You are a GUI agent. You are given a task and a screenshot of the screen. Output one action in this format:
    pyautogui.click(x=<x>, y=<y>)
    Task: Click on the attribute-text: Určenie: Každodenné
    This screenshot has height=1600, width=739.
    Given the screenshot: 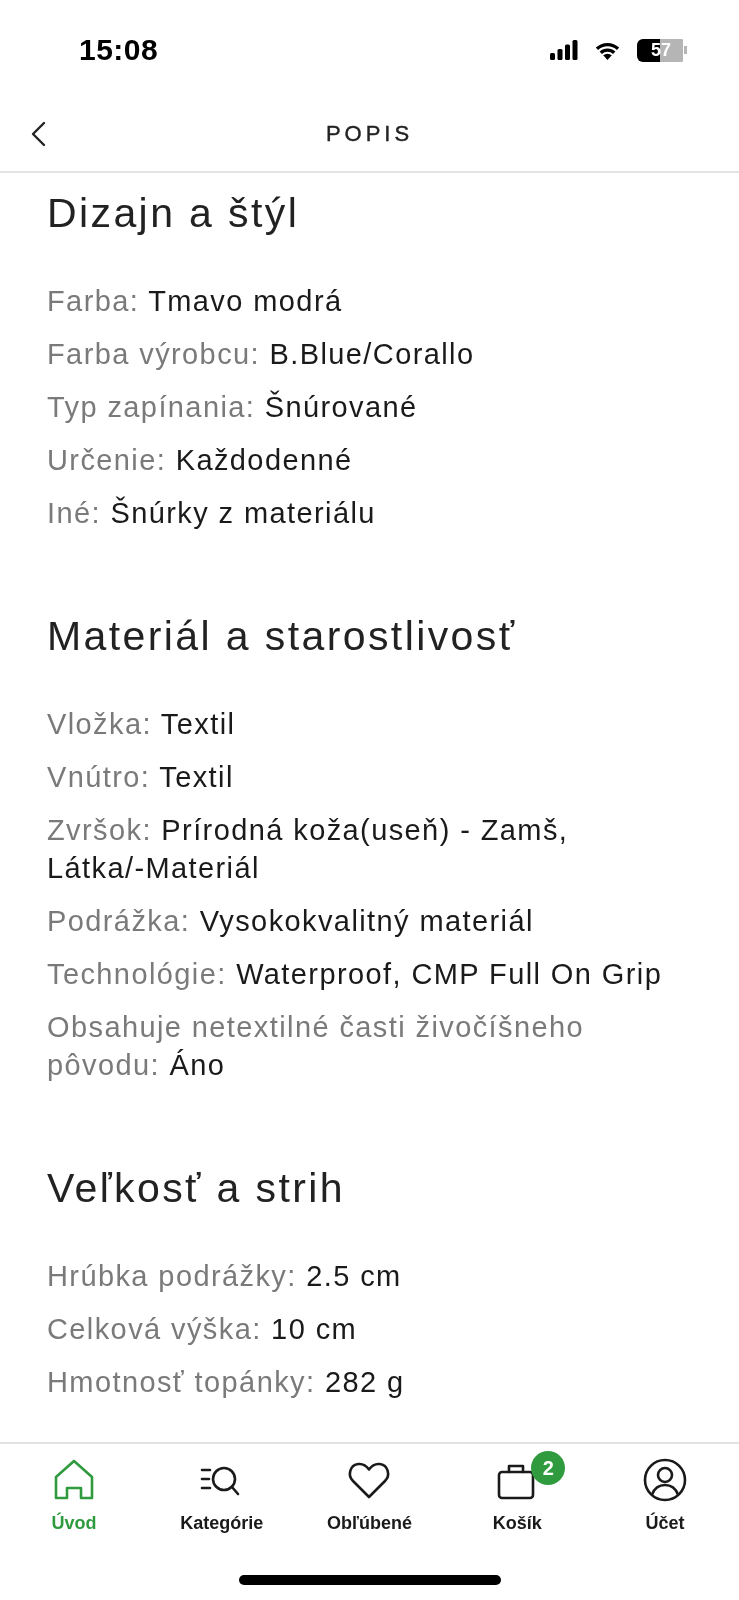 What is the action you would take?
    pyautogui.click(x=200, y=460)
    